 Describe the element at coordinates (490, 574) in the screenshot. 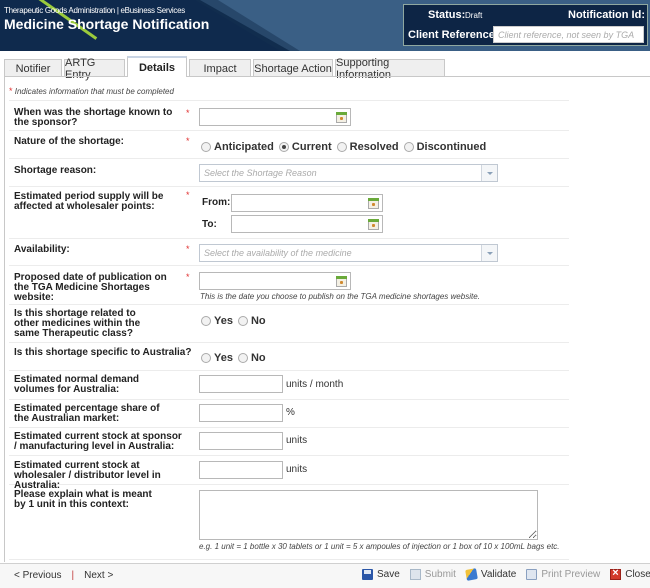

I see `validate-button: Validate` at that location.